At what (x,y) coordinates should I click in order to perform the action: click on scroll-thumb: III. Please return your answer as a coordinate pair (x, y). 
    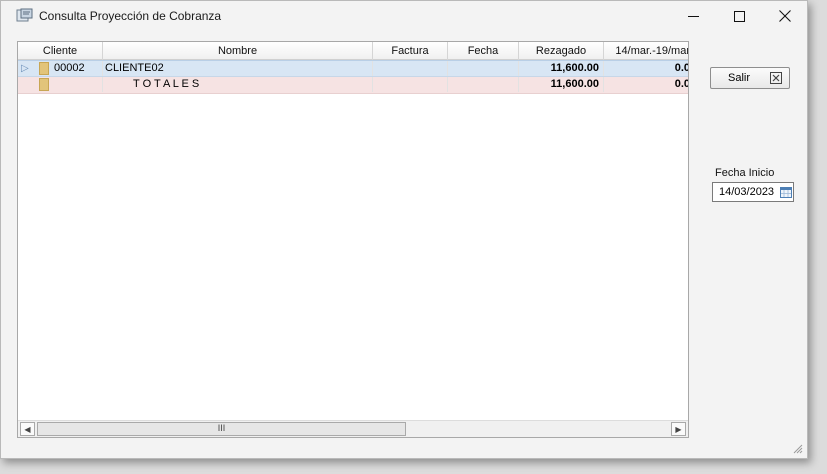
    Looking at the image, I should click on (221, 429).